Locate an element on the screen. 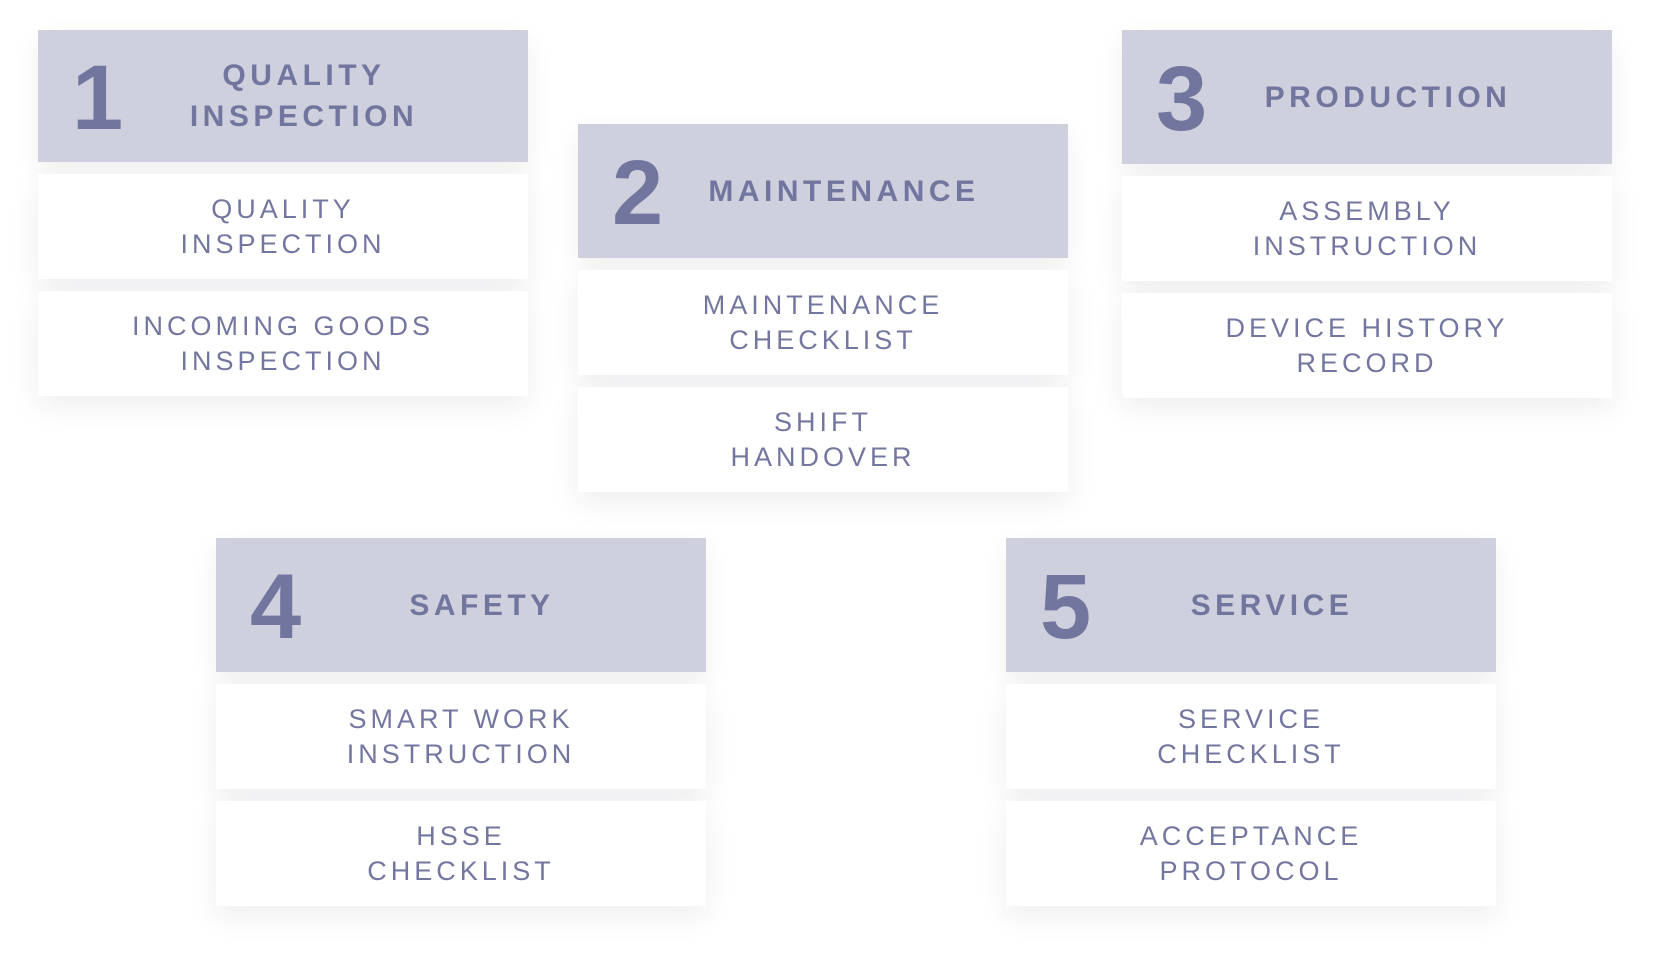 Image resolution: width=1663 pixels, height=971 pixels. category-header: 4 SAFETY is located at coordinates (461, 605).